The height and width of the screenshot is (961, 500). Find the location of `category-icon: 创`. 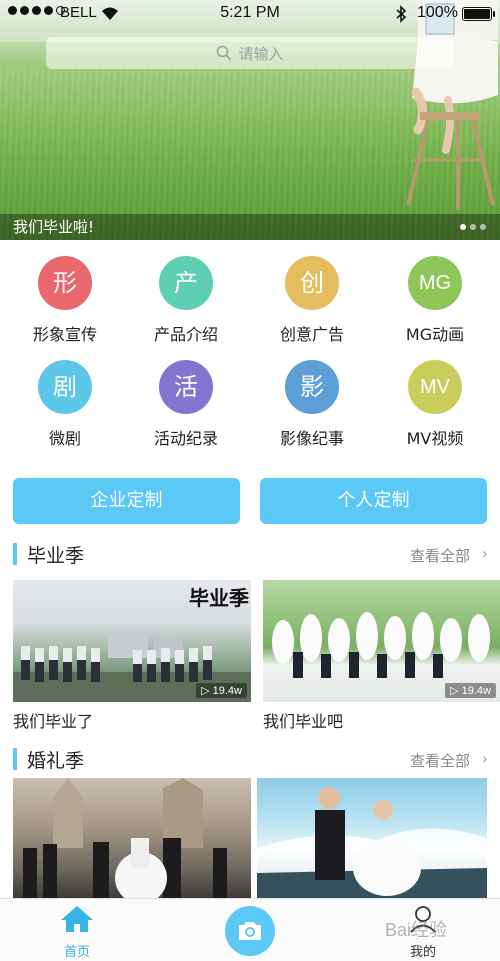

category-icon: 创 is located at coordinates (312, 283).